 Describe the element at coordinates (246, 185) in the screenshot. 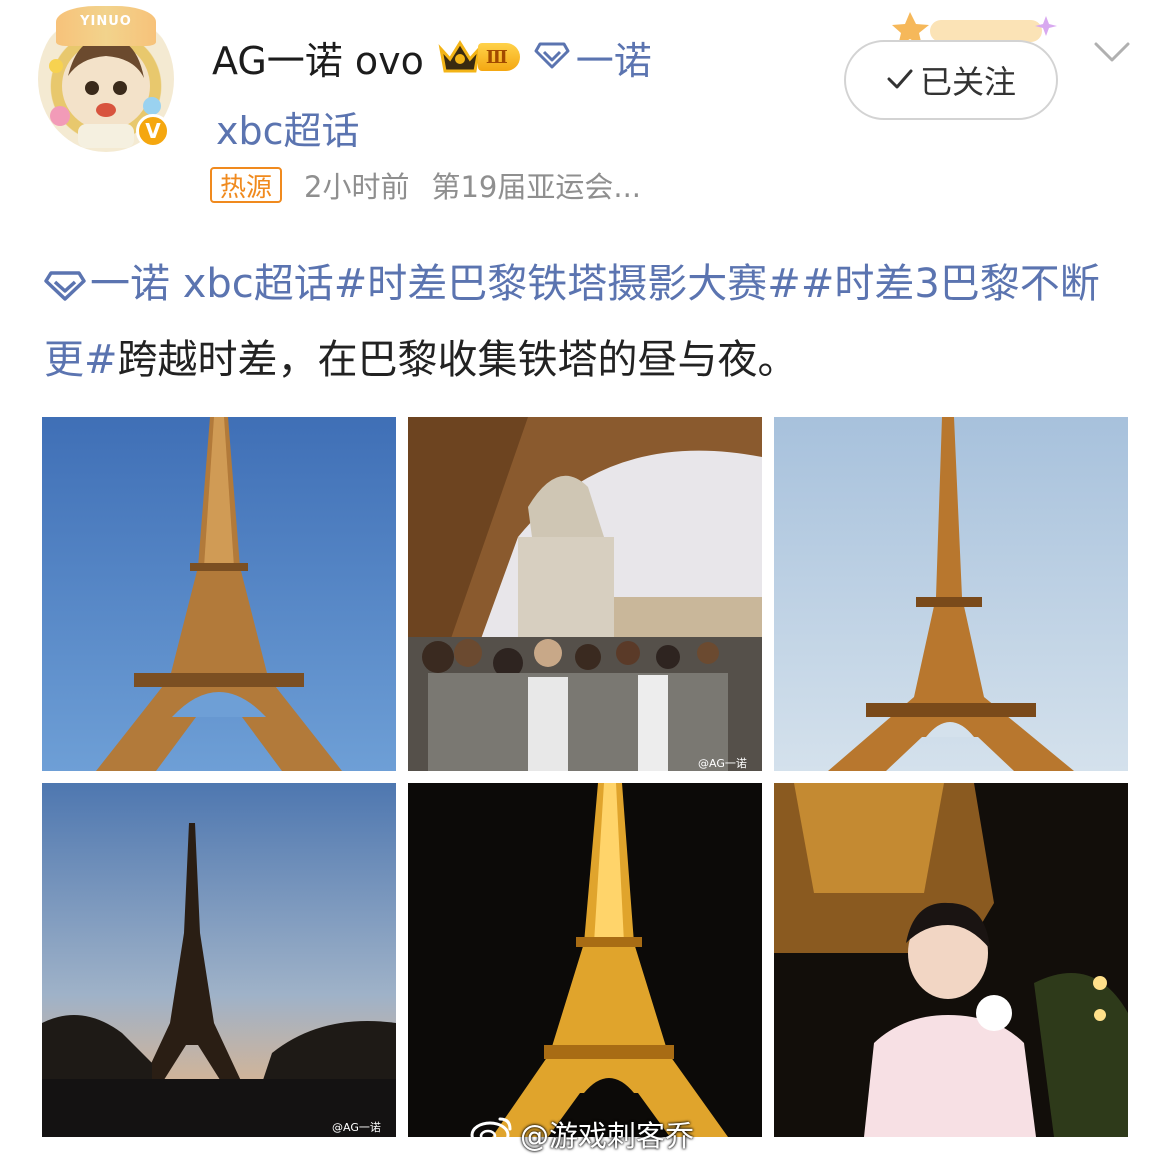

I see `hot-tag: 热源` at that location.